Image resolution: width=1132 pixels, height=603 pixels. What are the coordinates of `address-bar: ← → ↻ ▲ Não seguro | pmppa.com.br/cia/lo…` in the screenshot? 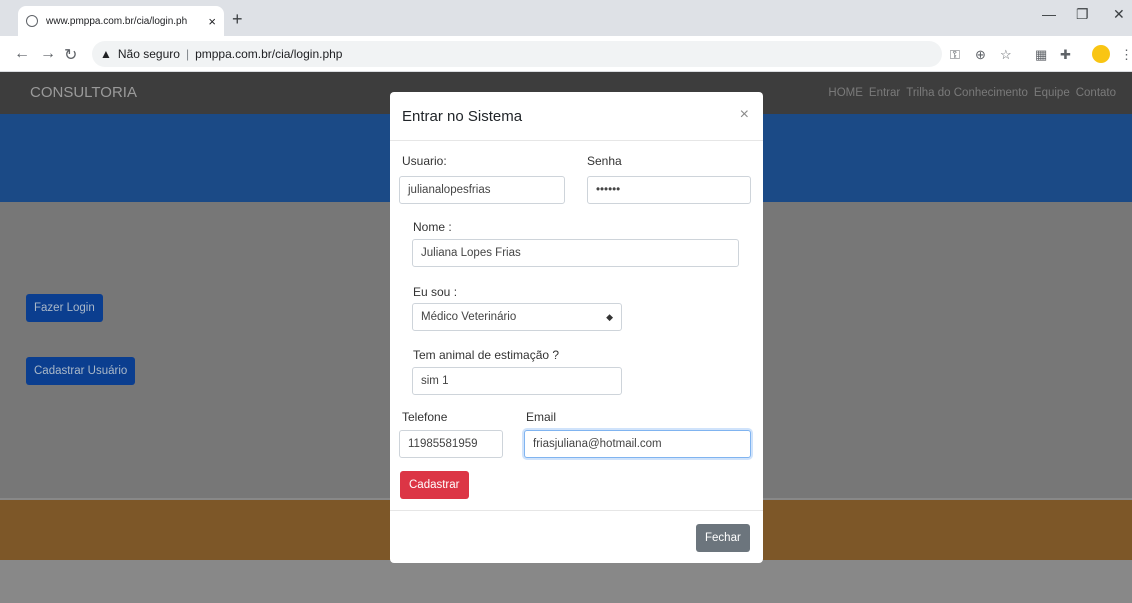 It's located at (566, 54).